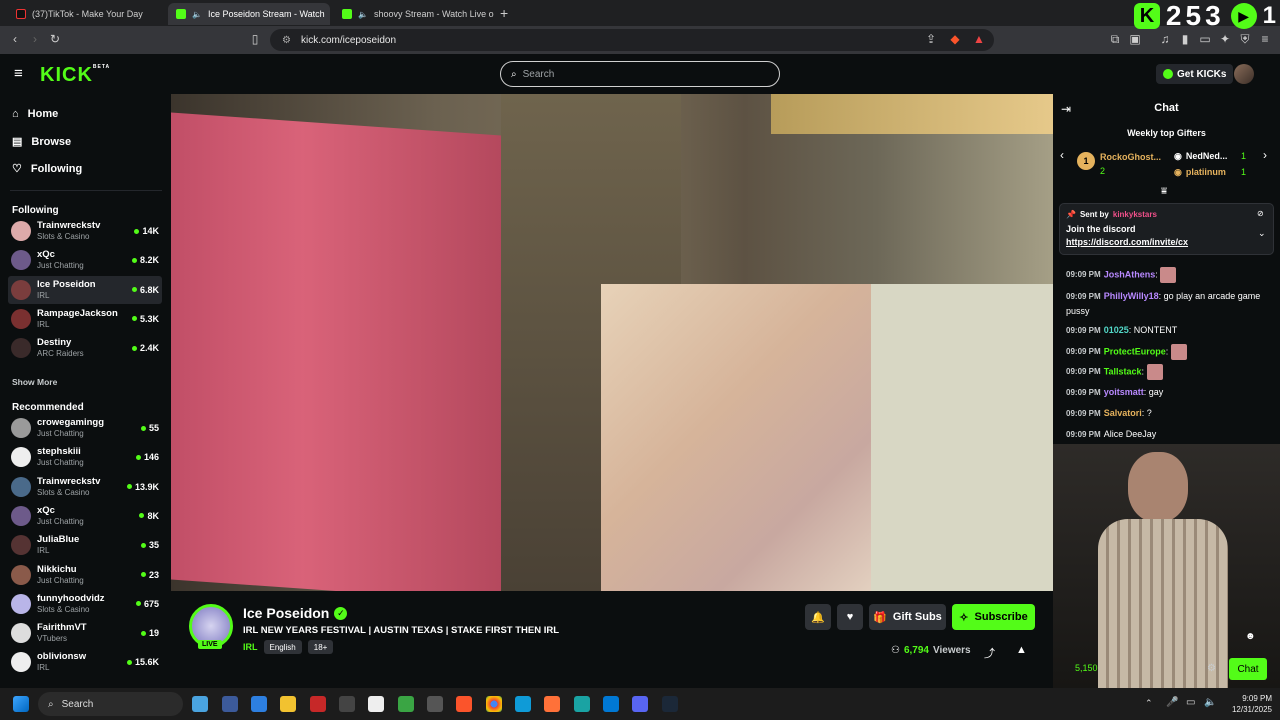  I want to click on chrome-icon, so click(494, 704).